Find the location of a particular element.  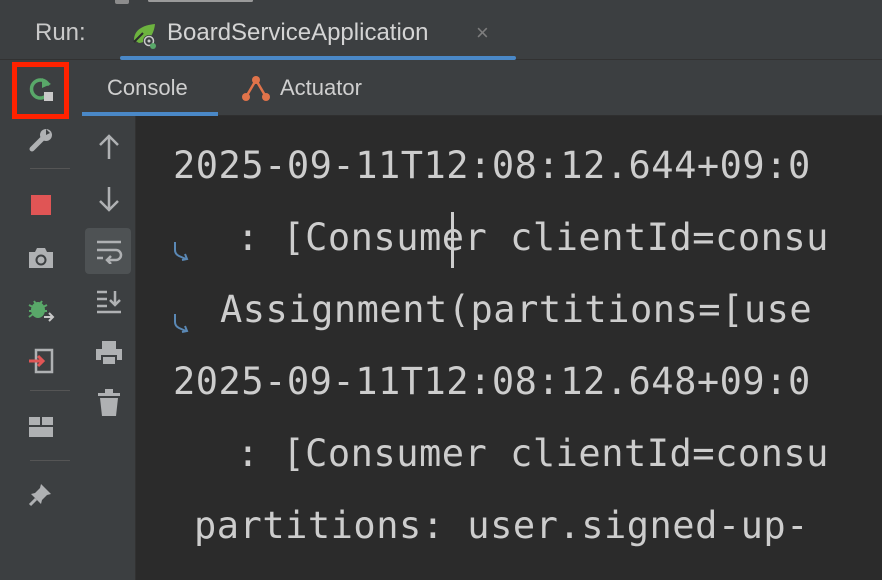

tab-console-label: Console is located at coordinates (147, 87).